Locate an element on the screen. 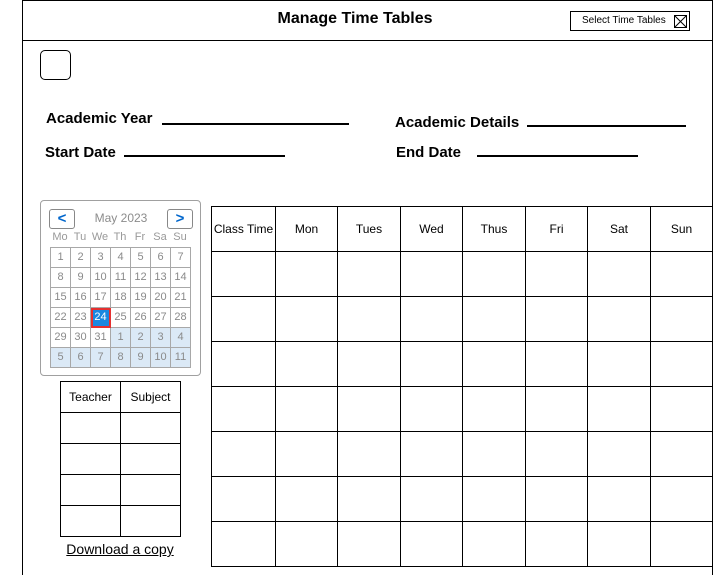 This screenshot has height=575, width=713. next-month-button: > is located at coordinates (180, 219).